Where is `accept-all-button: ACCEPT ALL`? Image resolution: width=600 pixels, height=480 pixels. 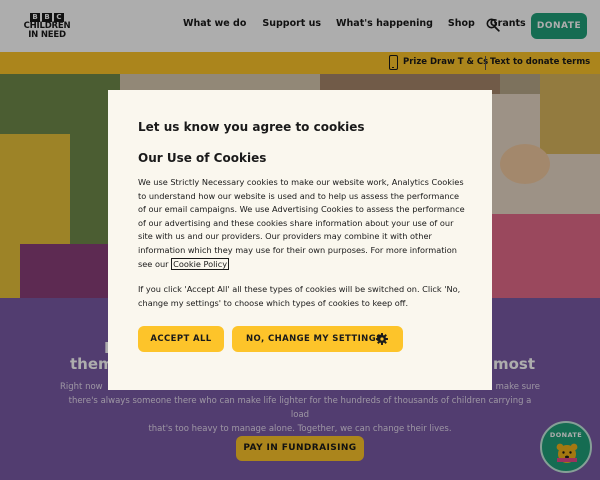 accept-all-button: ACCEPT ALL is located at coordinates (181, 339).